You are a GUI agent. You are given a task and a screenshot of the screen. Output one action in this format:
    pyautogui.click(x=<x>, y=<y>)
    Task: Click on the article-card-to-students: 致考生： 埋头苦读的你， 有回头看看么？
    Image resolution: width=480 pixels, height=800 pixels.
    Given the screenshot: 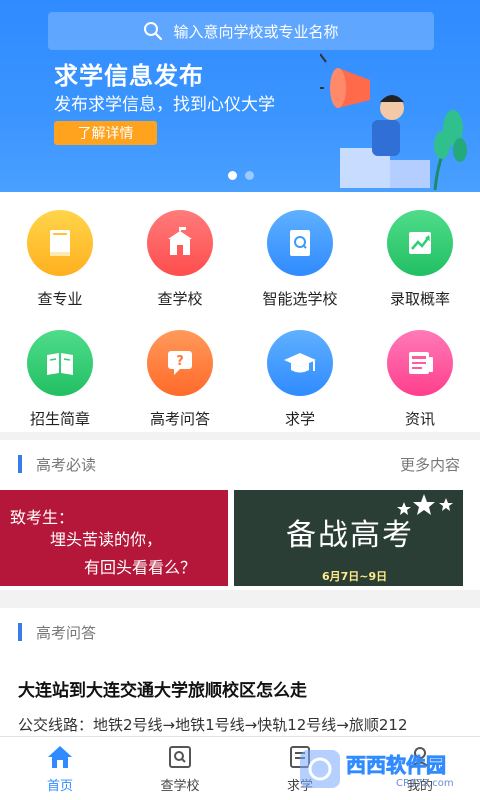 What is the action you would take?
    pyautogui.click(x=114, y=538)
    